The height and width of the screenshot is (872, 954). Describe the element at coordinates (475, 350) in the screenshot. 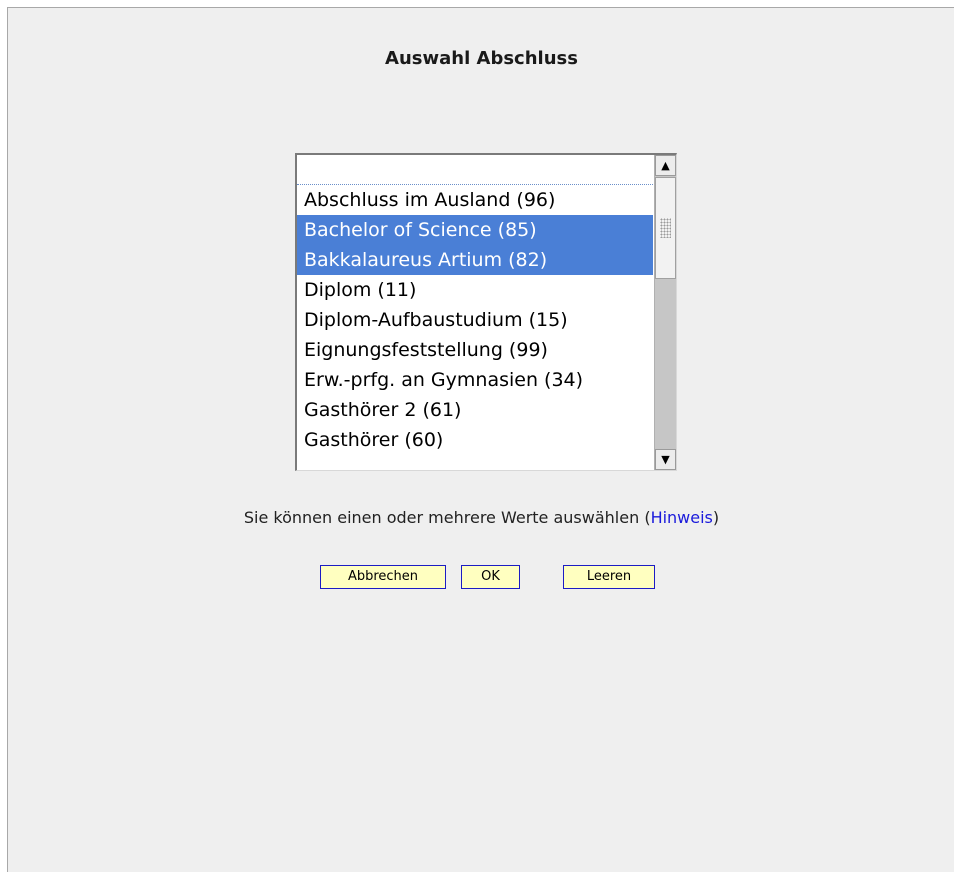

I see `list-option: Eignungsfeststellung (99)` at that location.